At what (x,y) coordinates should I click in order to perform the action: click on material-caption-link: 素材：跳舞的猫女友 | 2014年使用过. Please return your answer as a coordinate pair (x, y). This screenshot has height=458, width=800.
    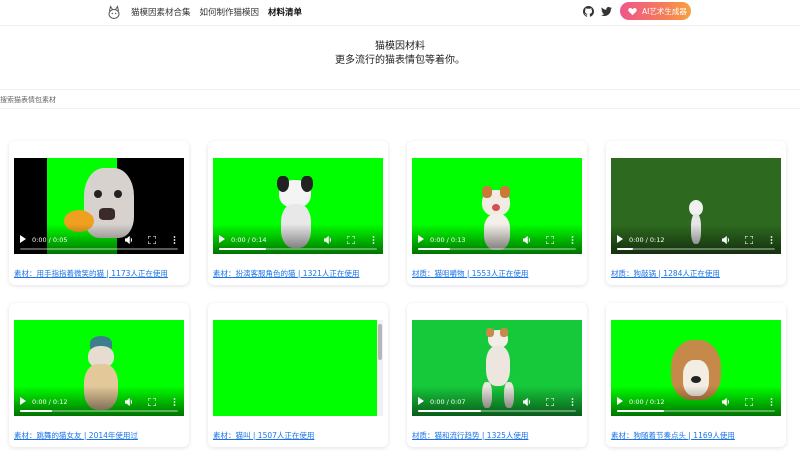
    Looking at the image, I should click on (76, 435).